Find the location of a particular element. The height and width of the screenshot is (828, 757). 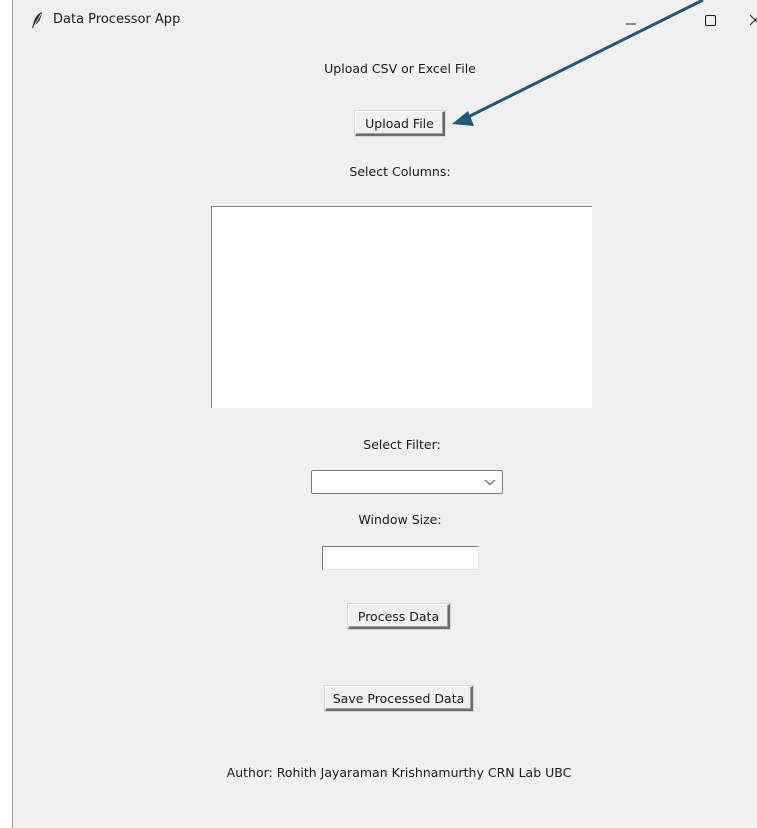

close-icon is located at coordinates (753, 20).